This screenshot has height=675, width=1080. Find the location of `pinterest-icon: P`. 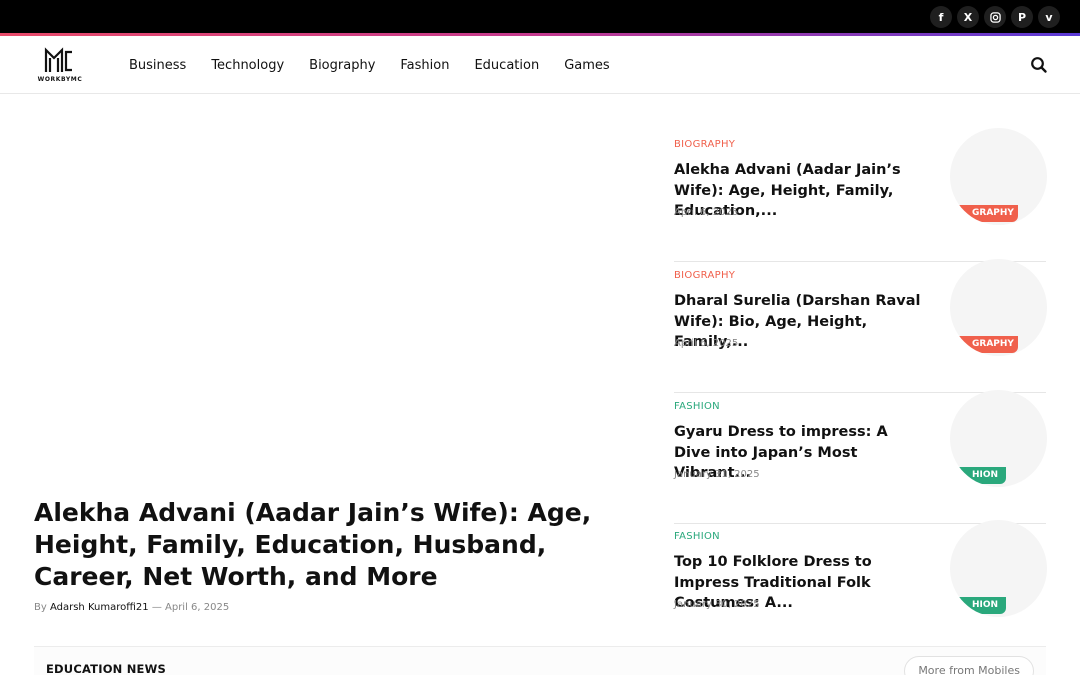

pinterest-icon: P is located at coordinates (1022, 17).